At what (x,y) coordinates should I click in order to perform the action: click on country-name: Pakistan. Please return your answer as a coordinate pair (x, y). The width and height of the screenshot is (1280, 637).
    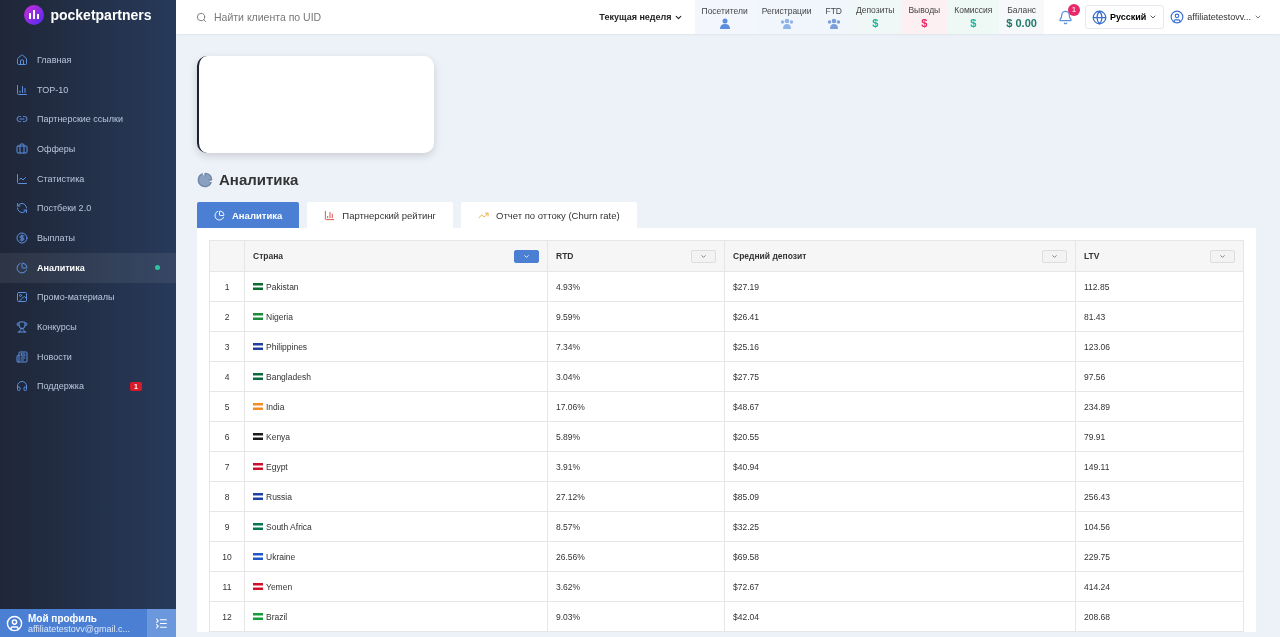
    Looking at the image, I should click on (282, 286).